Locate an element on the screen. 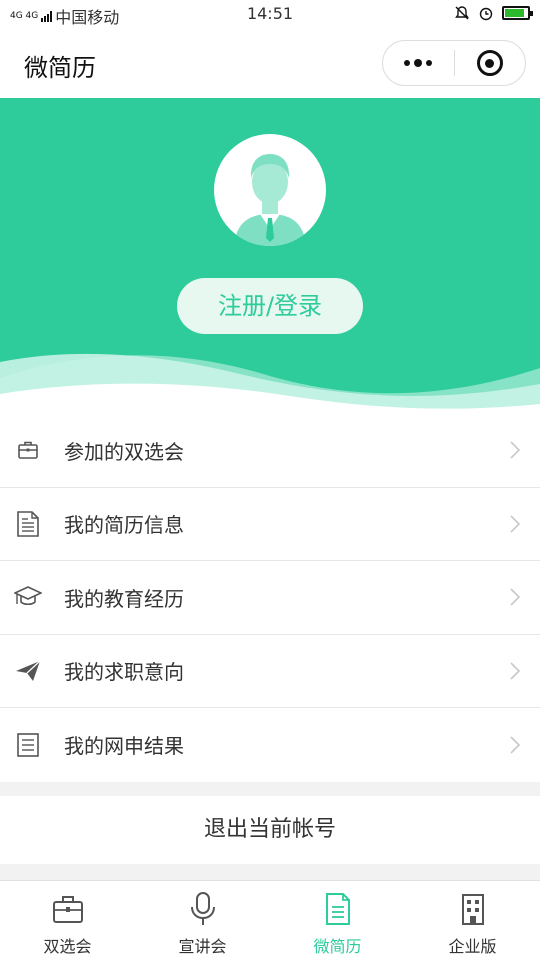  target-circle-icon is located at coordinates (489, 63).